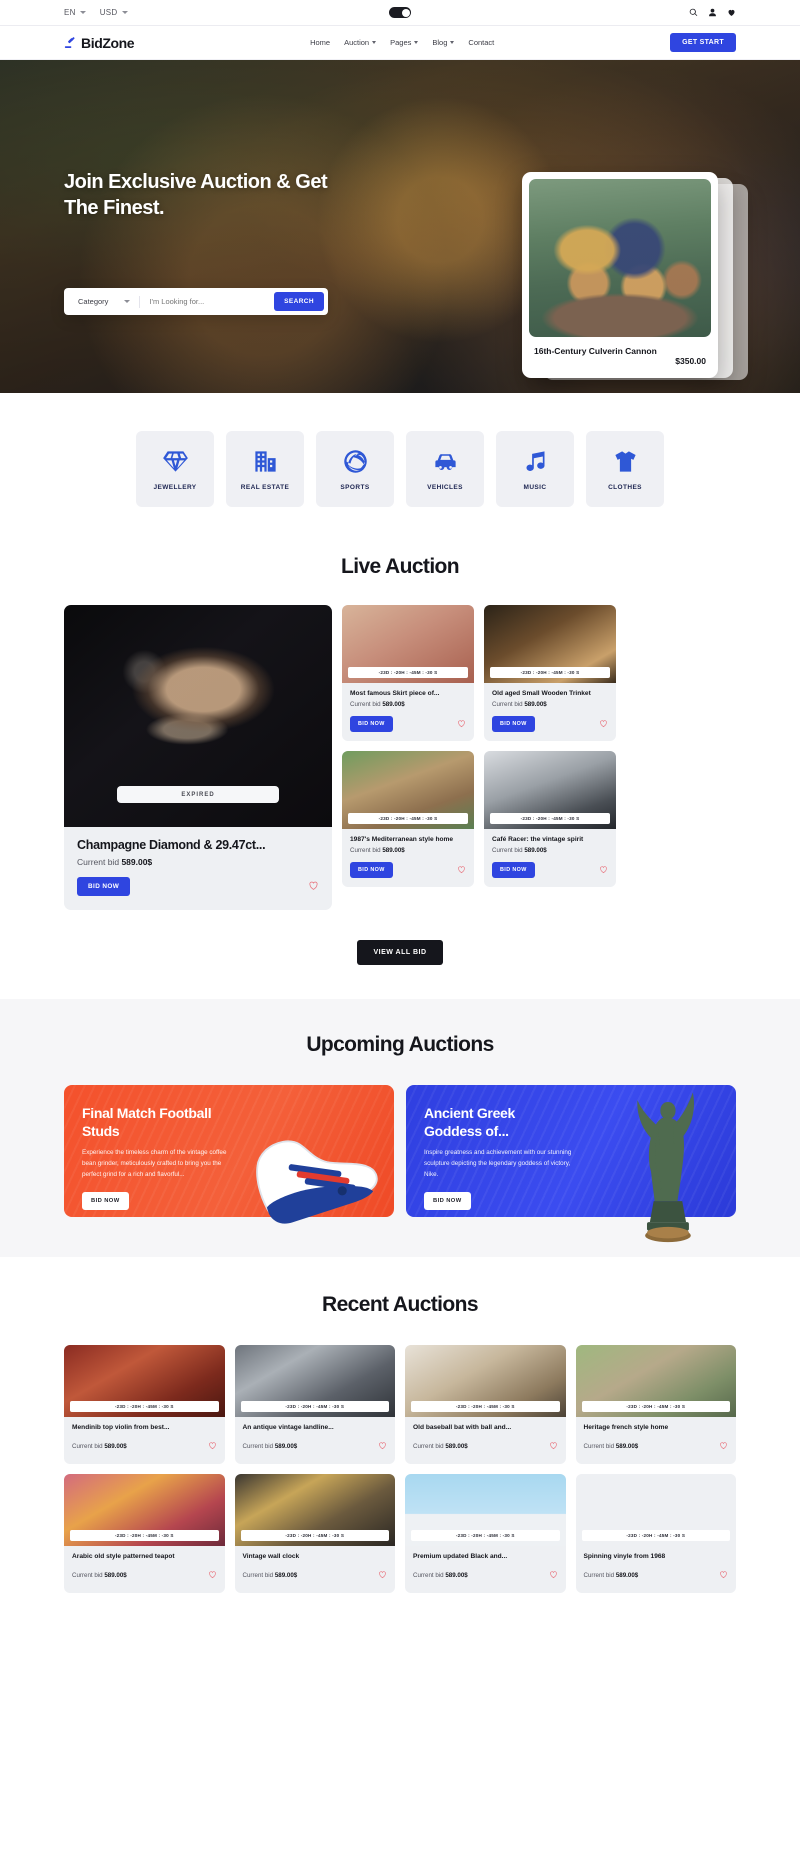  What do you see at coordinates (140, 301) in the screenshot?
I see `divider` at bounding box center [140, 301].